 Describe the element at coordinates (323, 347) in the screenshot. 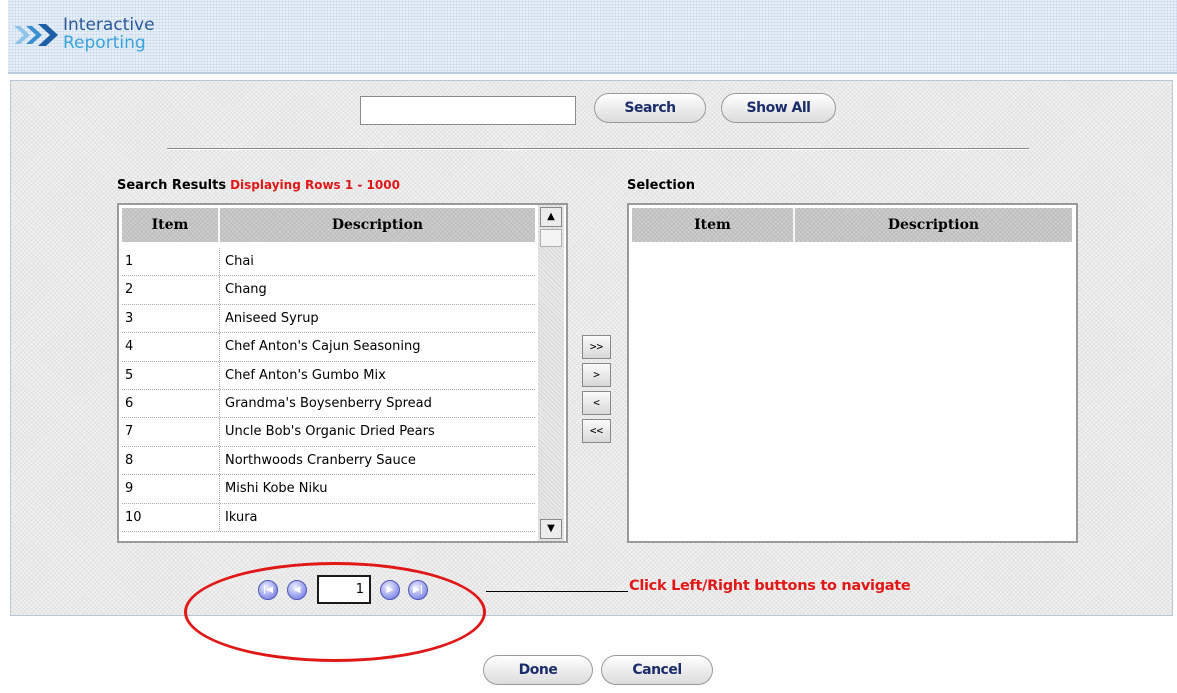

I see `row-description: Chef Anton's Cajun Seasoning` at that location.